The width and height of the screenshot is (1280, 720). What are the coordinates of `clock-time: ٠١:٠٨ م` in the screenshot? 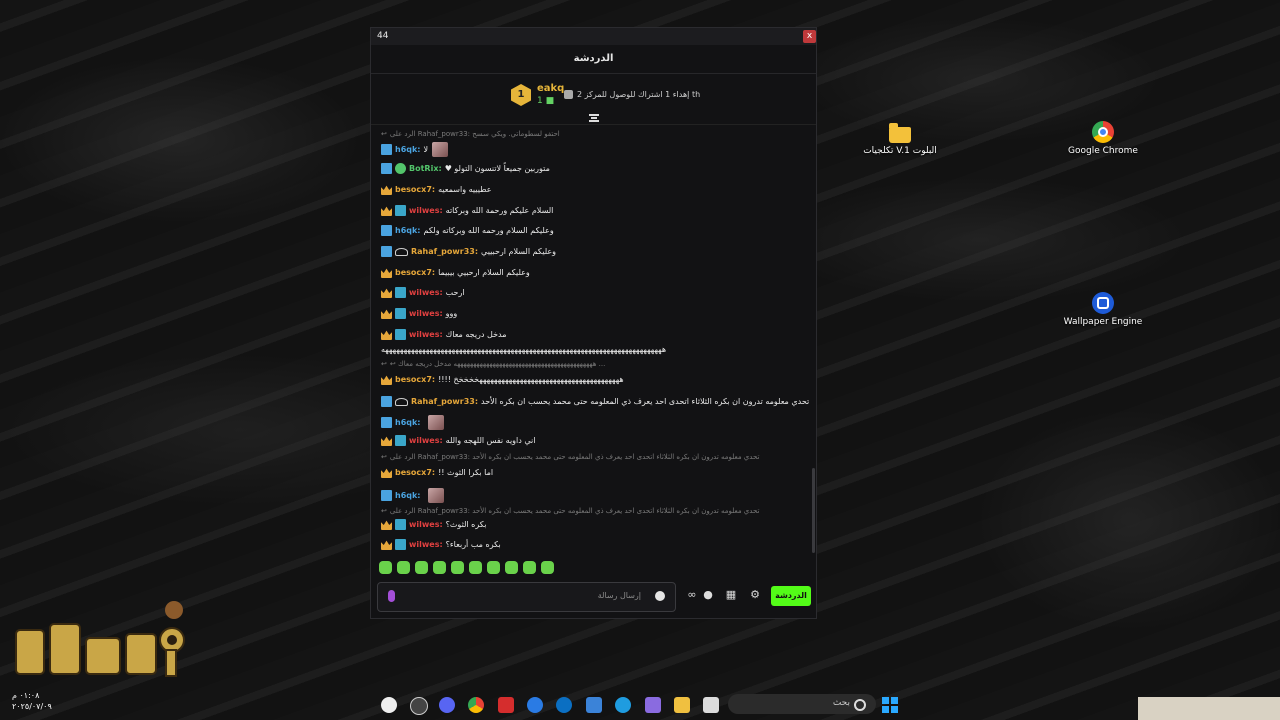 It's located at (26, 695).